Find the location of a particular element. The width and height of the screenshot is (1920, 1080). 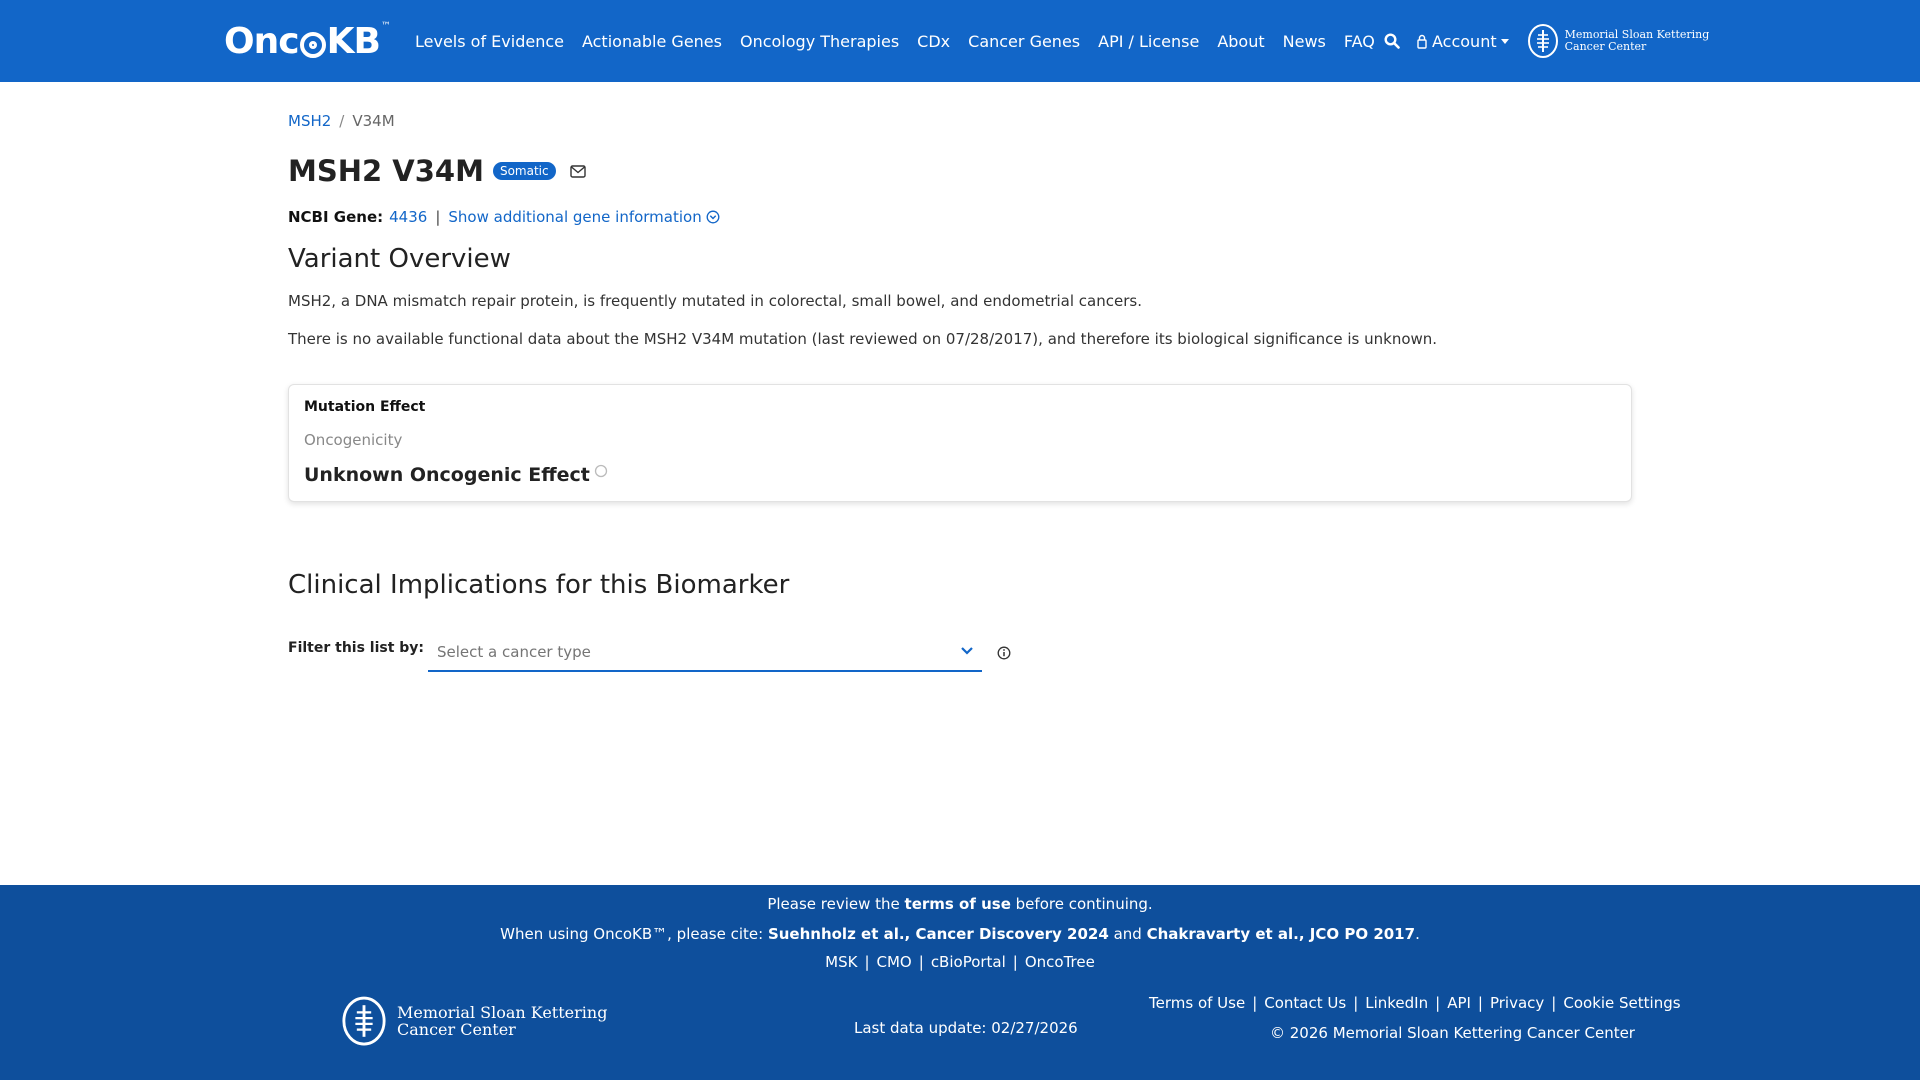

footer-msk-line2: Cancer Center is located at coordinates (456, 1029).